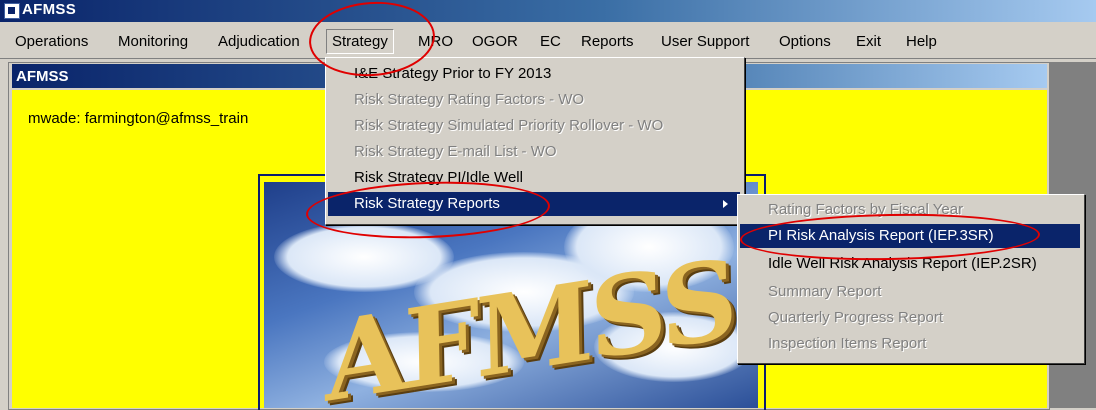  I want to click on menu-item-ie-strategy-prior-fy2013: I&E Strategy Prior to FY 2013, so click(534, 74).